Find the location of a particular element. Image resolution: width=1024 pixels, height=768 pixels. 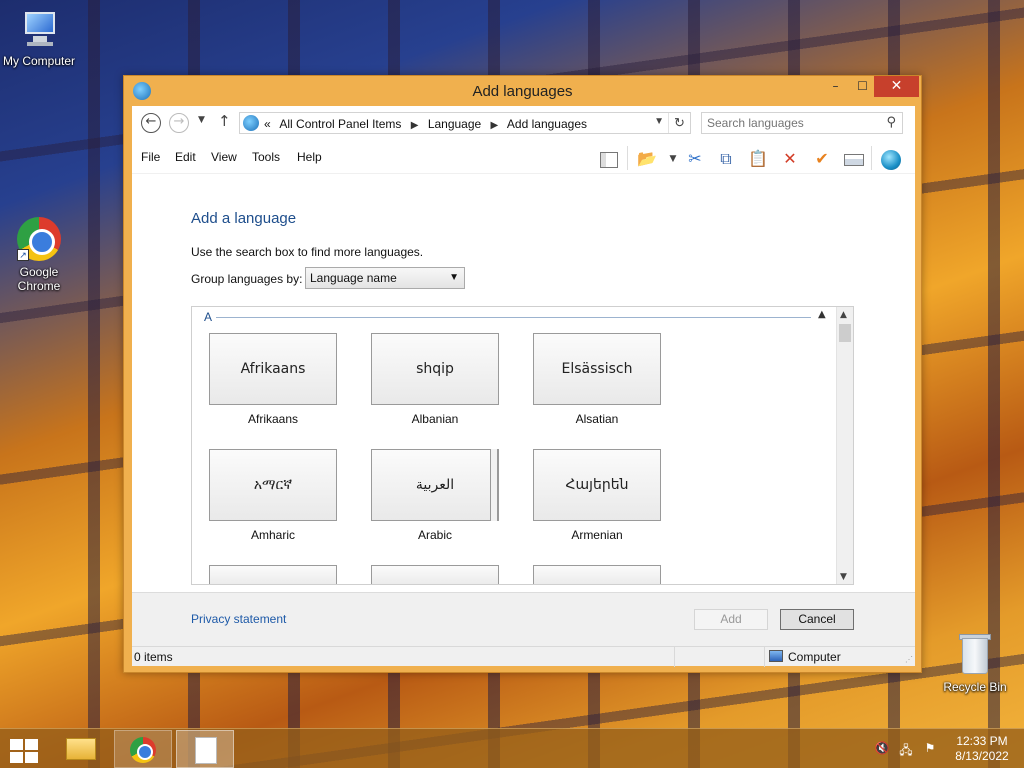

breadcrumb-language: Language is located at coordinates (454, 124).